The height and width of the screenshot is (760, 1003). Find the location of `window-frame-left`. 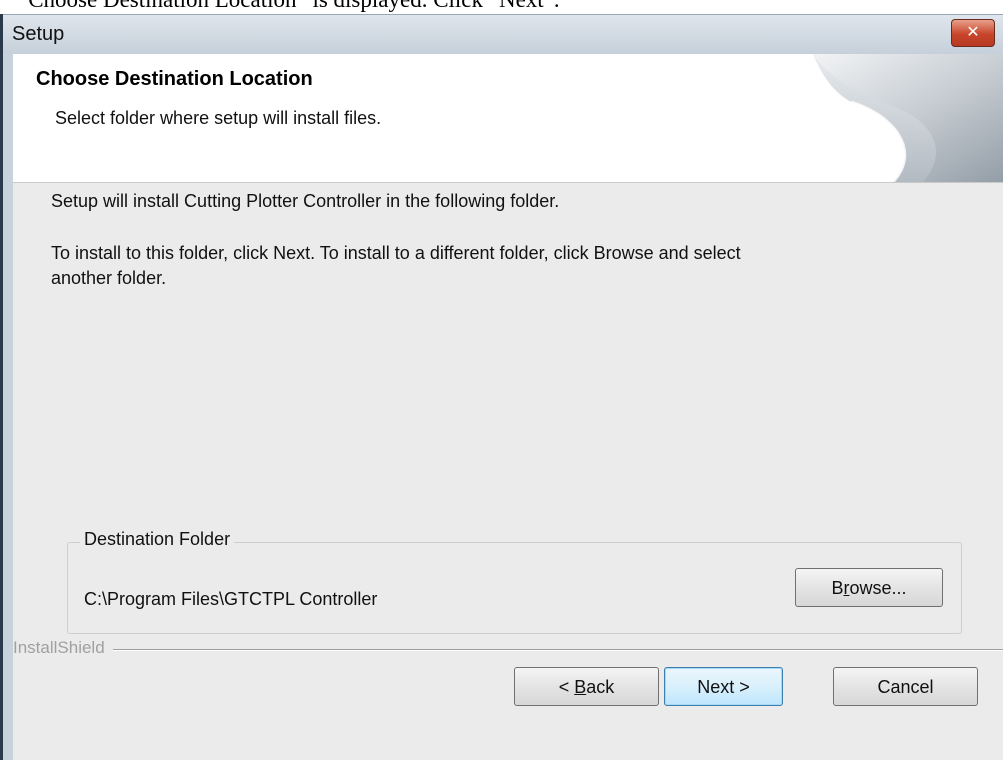

window-frame-left is located at coordinates (8, 407).